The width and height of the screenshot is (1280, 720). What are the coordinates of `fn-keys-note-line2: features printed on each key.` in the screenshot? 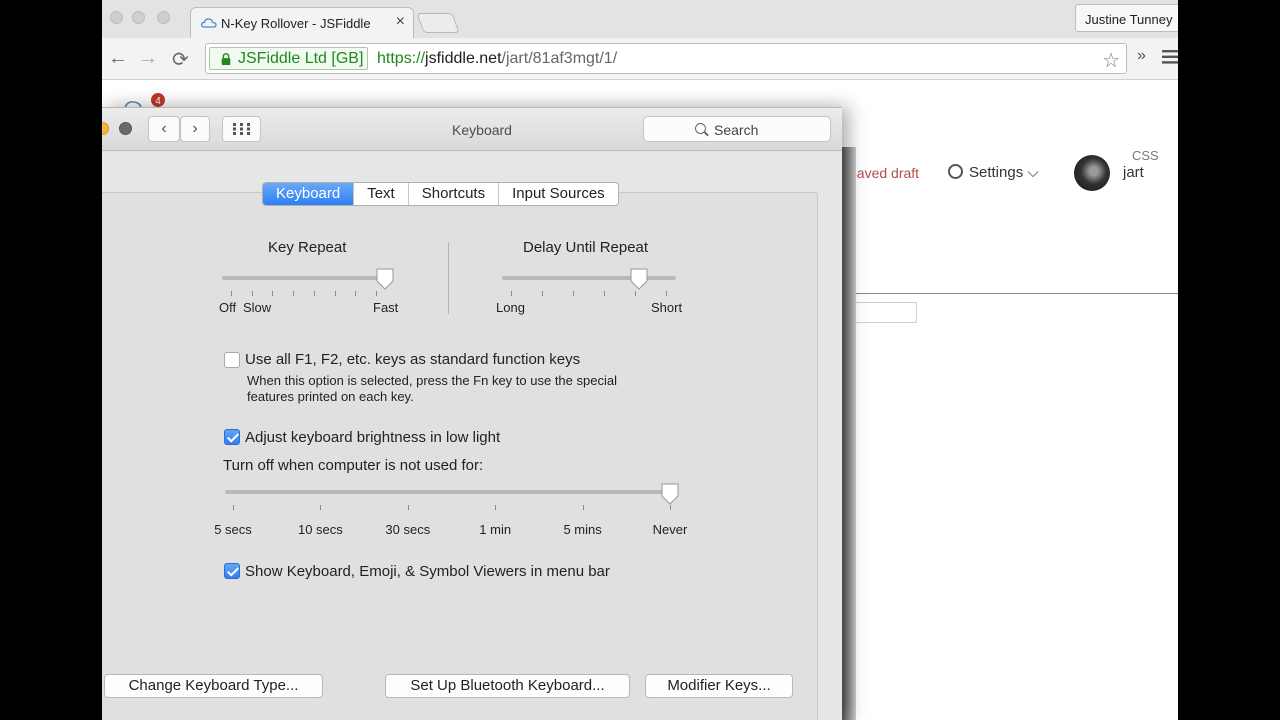 It's located at (330, 396).